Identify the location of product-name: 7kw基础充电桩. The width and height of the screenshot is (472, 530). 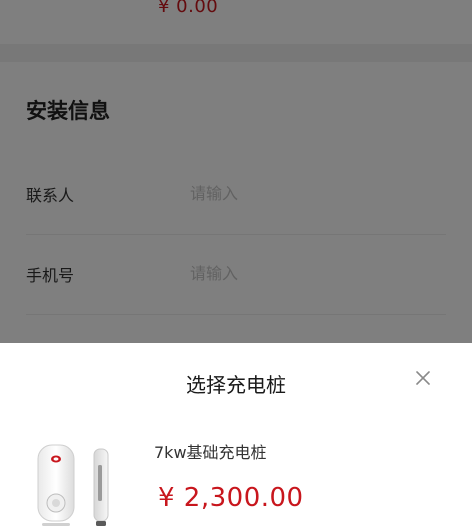
(210, 452).